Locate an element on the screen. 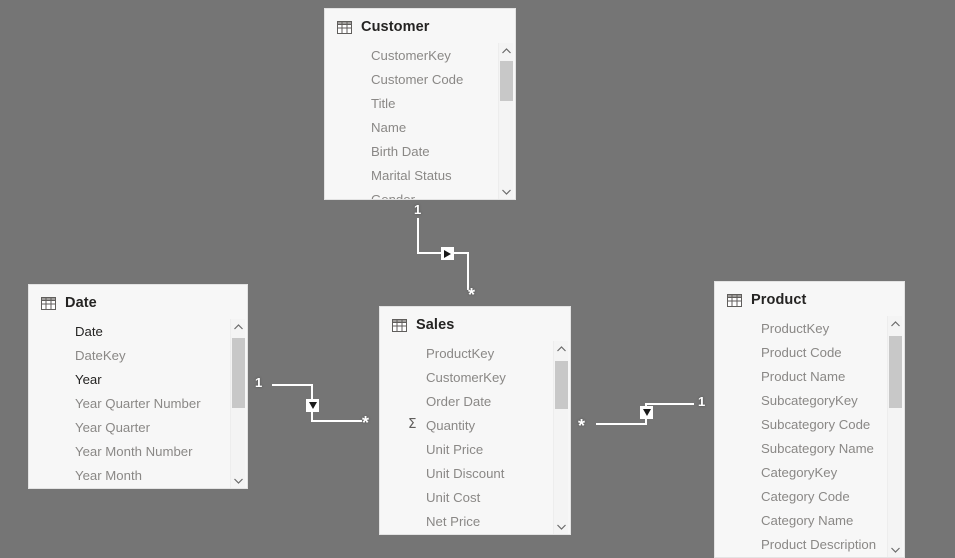 Image resolution: width=955 pixels, height=558 pixels. field-row: Σ Quantity is located at coordinates (474, 425).